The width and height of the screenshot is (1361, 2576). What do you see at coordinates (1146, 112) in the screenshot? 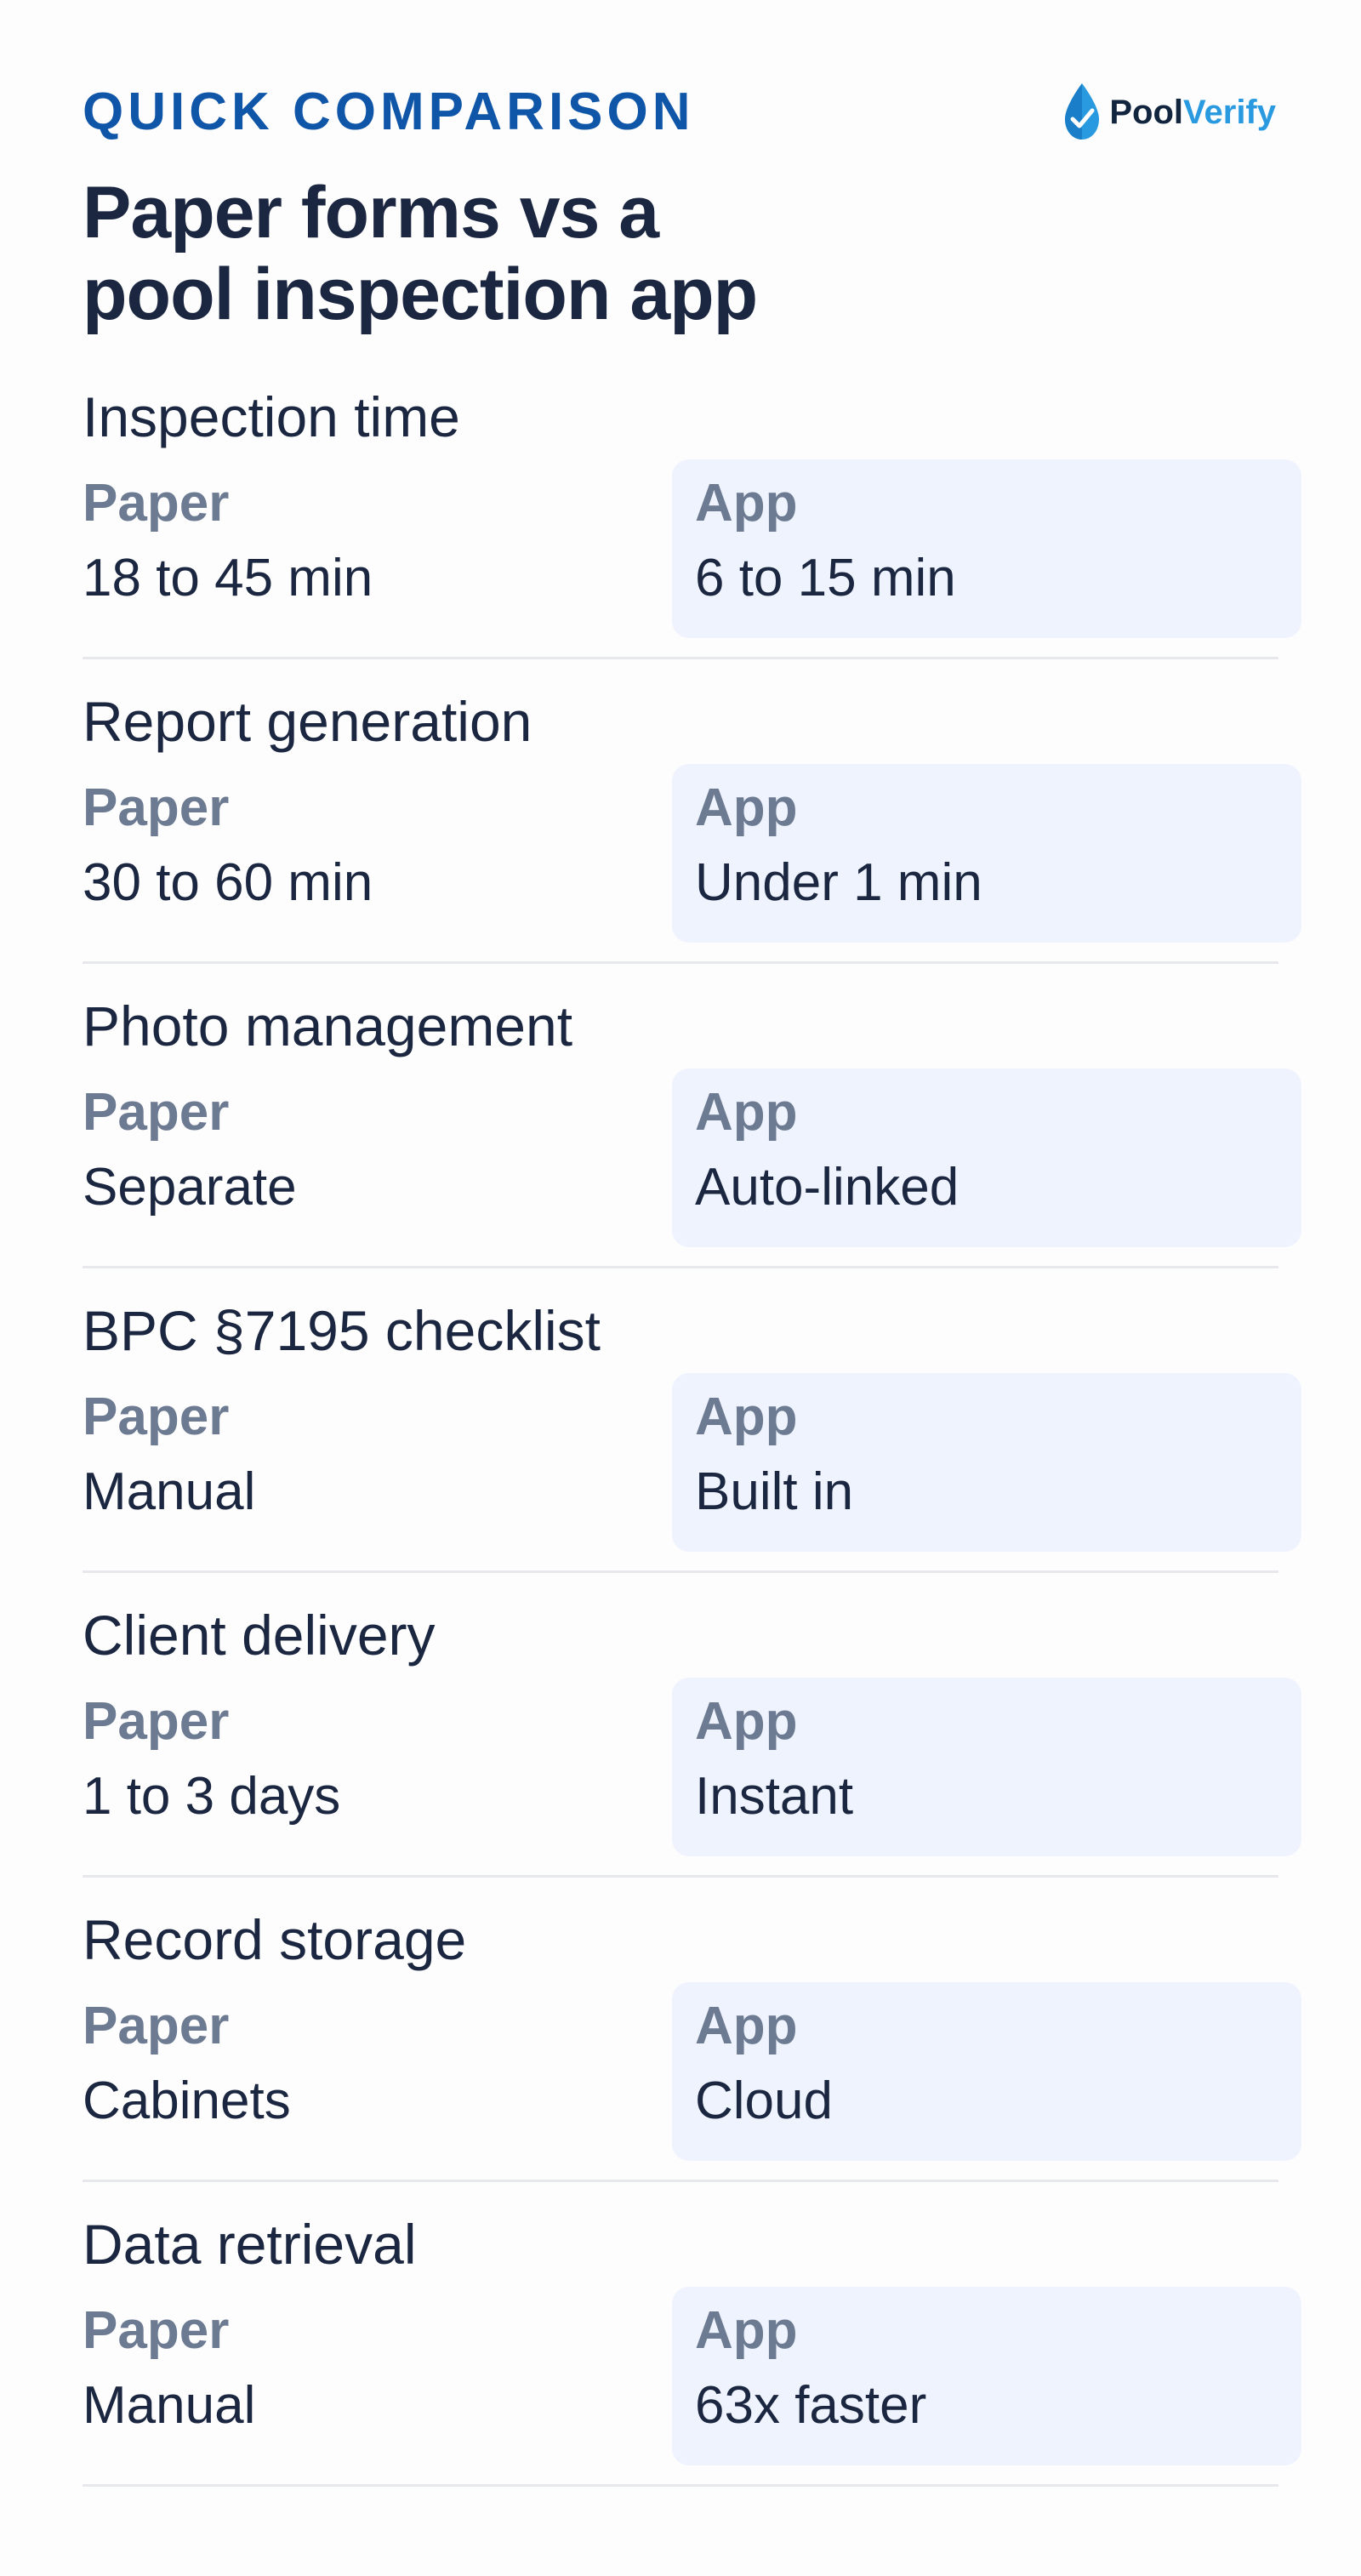
I see `logo-text-pool: Pool` at bounding box center [1146, 112].